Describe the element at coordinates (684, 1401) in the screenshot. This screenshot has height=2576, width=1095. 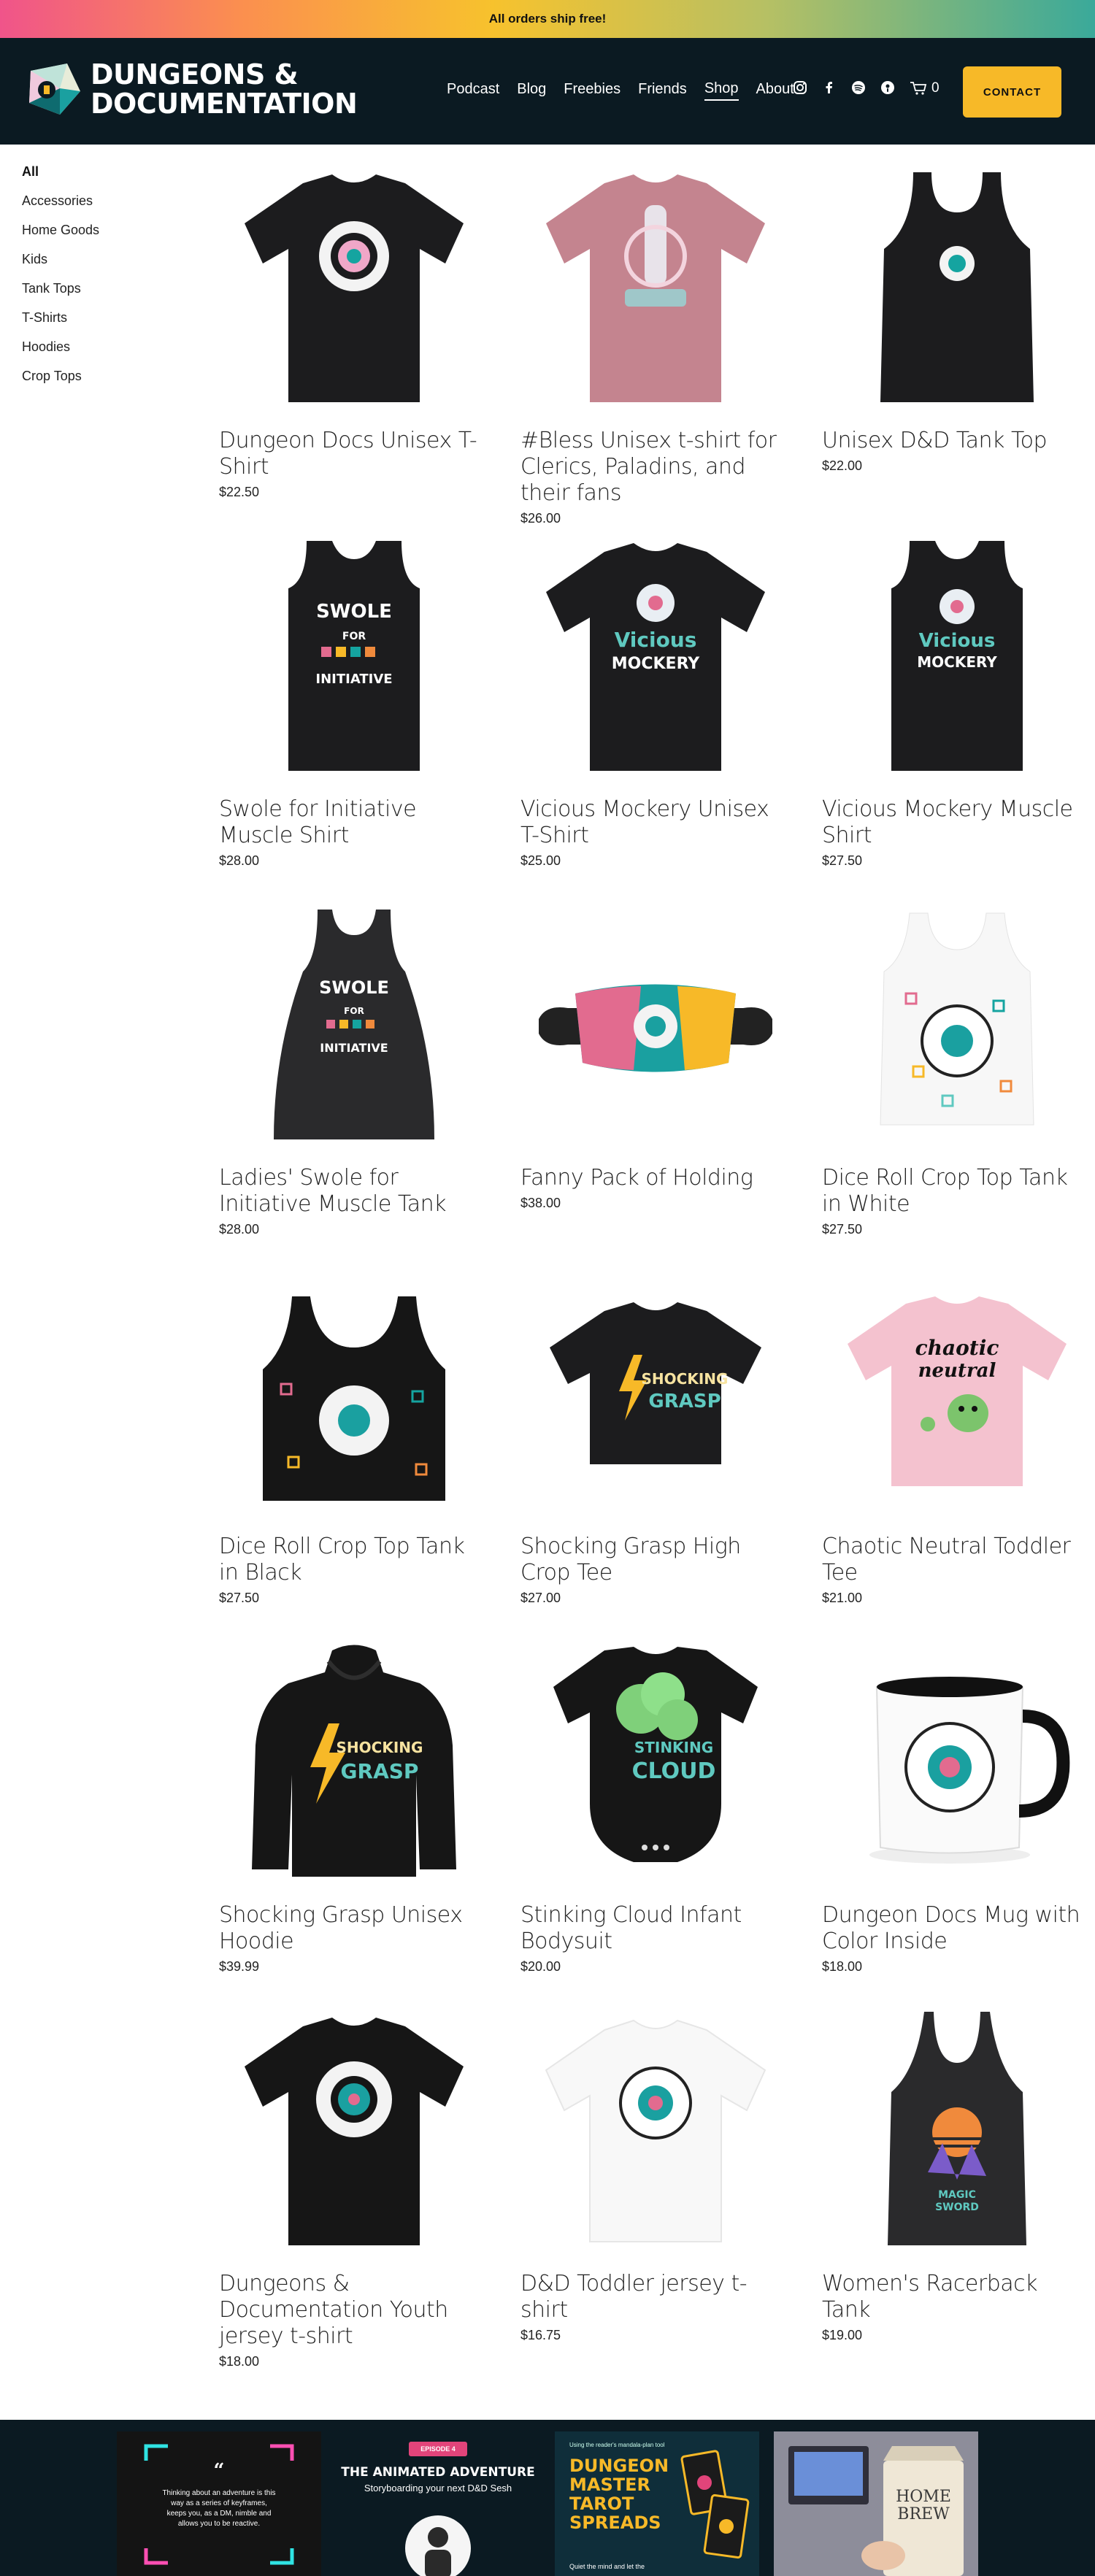
I see `svg-text: GRASP` at that location.